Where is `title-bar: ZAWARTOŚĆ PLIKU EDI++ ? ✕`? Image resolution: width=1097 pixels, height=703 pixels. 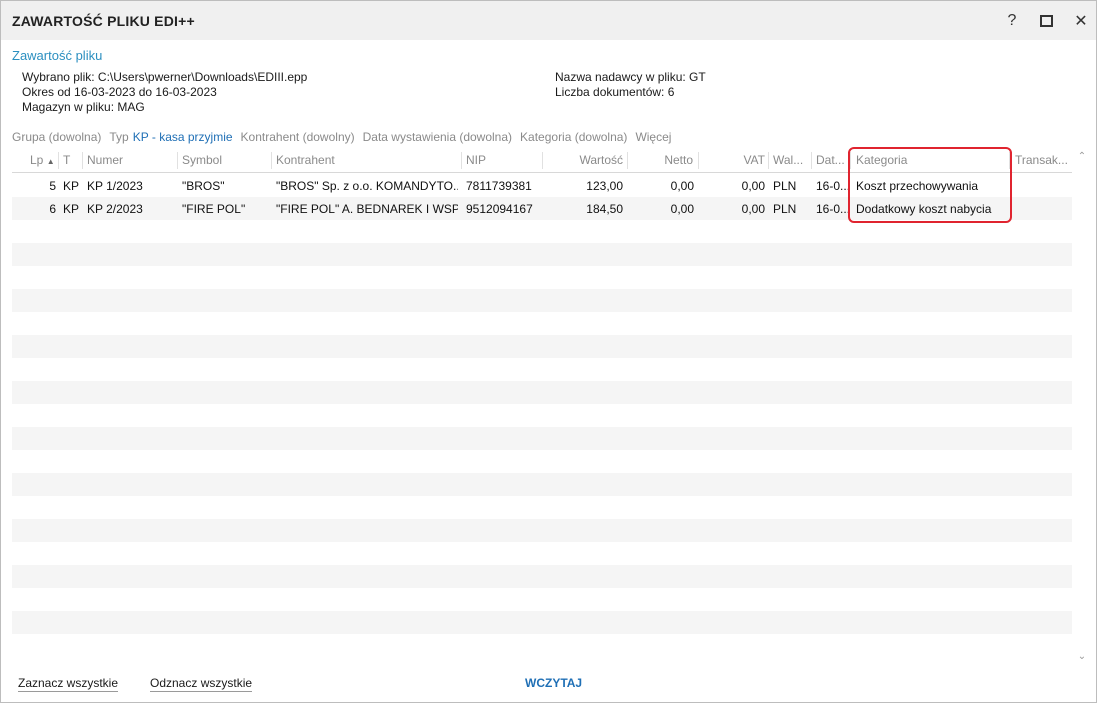 title-bar: ZAWARTOŚĆ PLIKU EDI++ ? ✕ is located at coordinates (548, 20).